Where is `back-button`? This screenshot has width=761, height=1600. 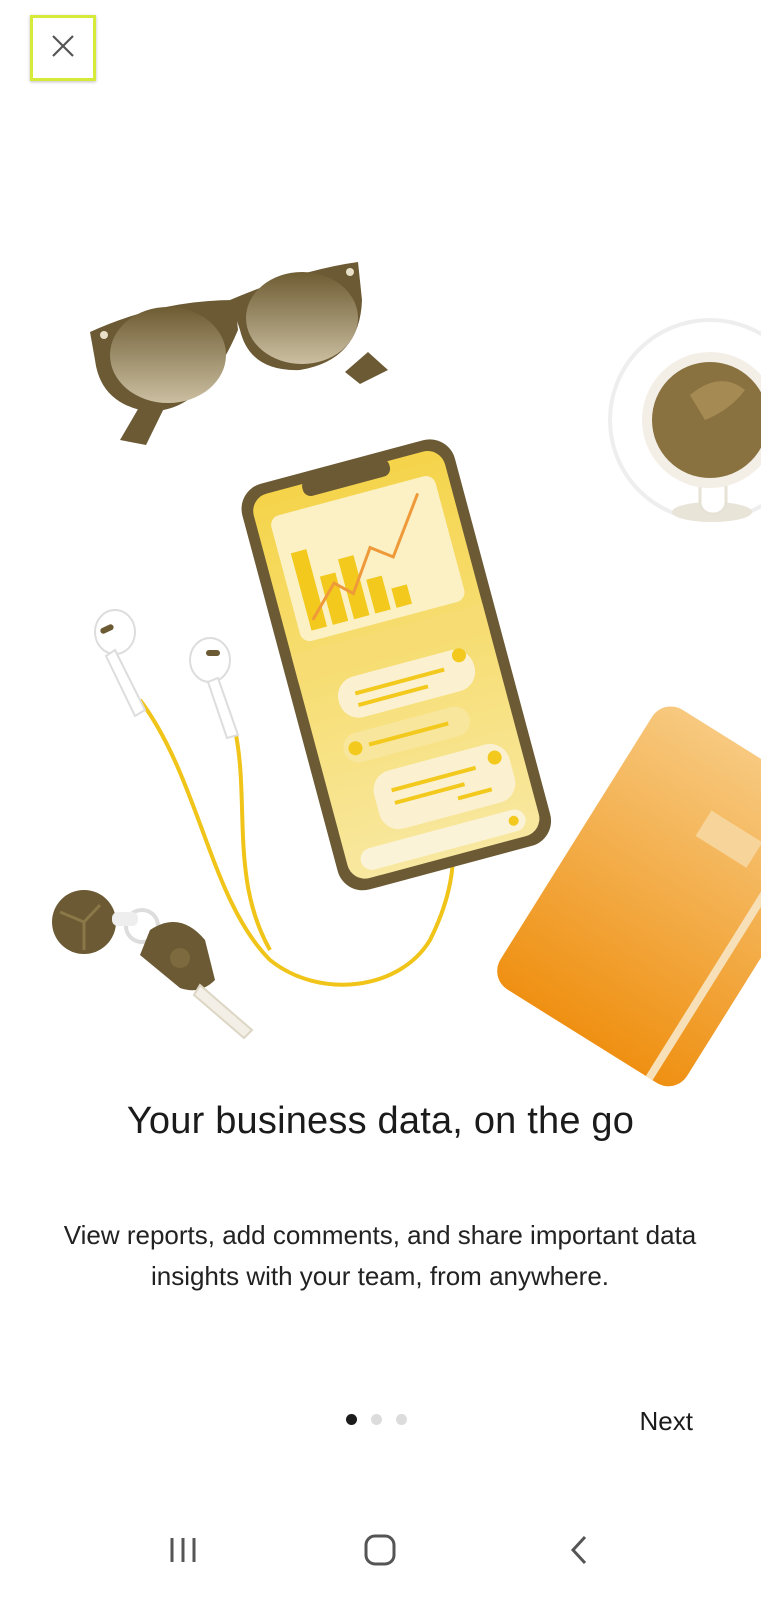 back-button is located at coordinates (580, 1552).